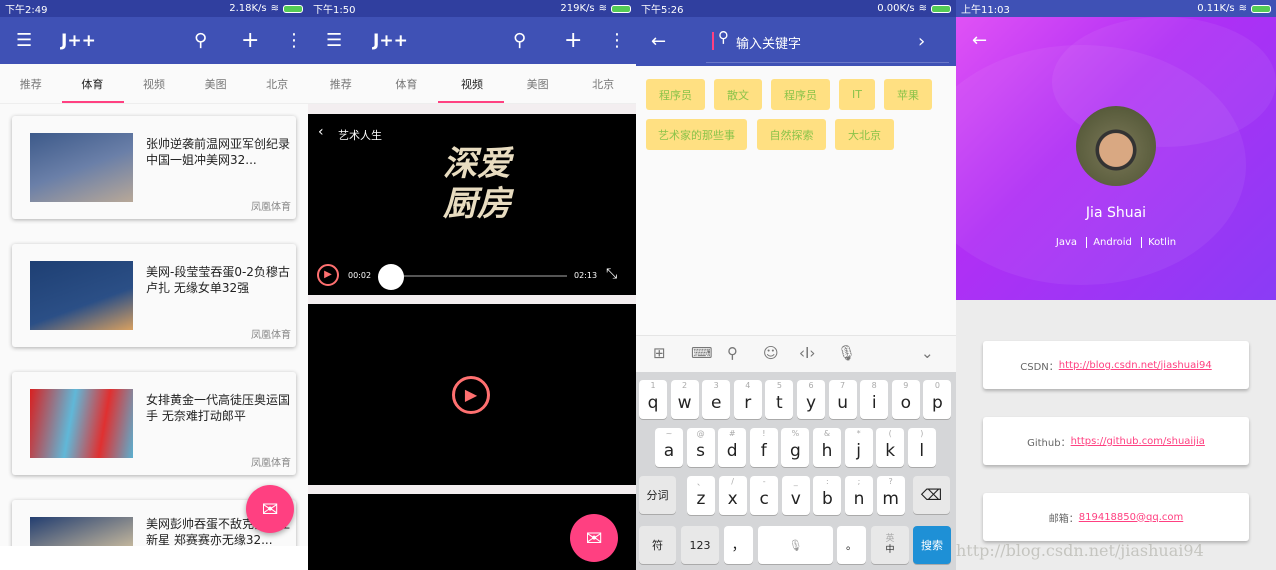 The height and width of the screenshot is (570, 1276). I want to click on key-c: -c, so click(764, 495).